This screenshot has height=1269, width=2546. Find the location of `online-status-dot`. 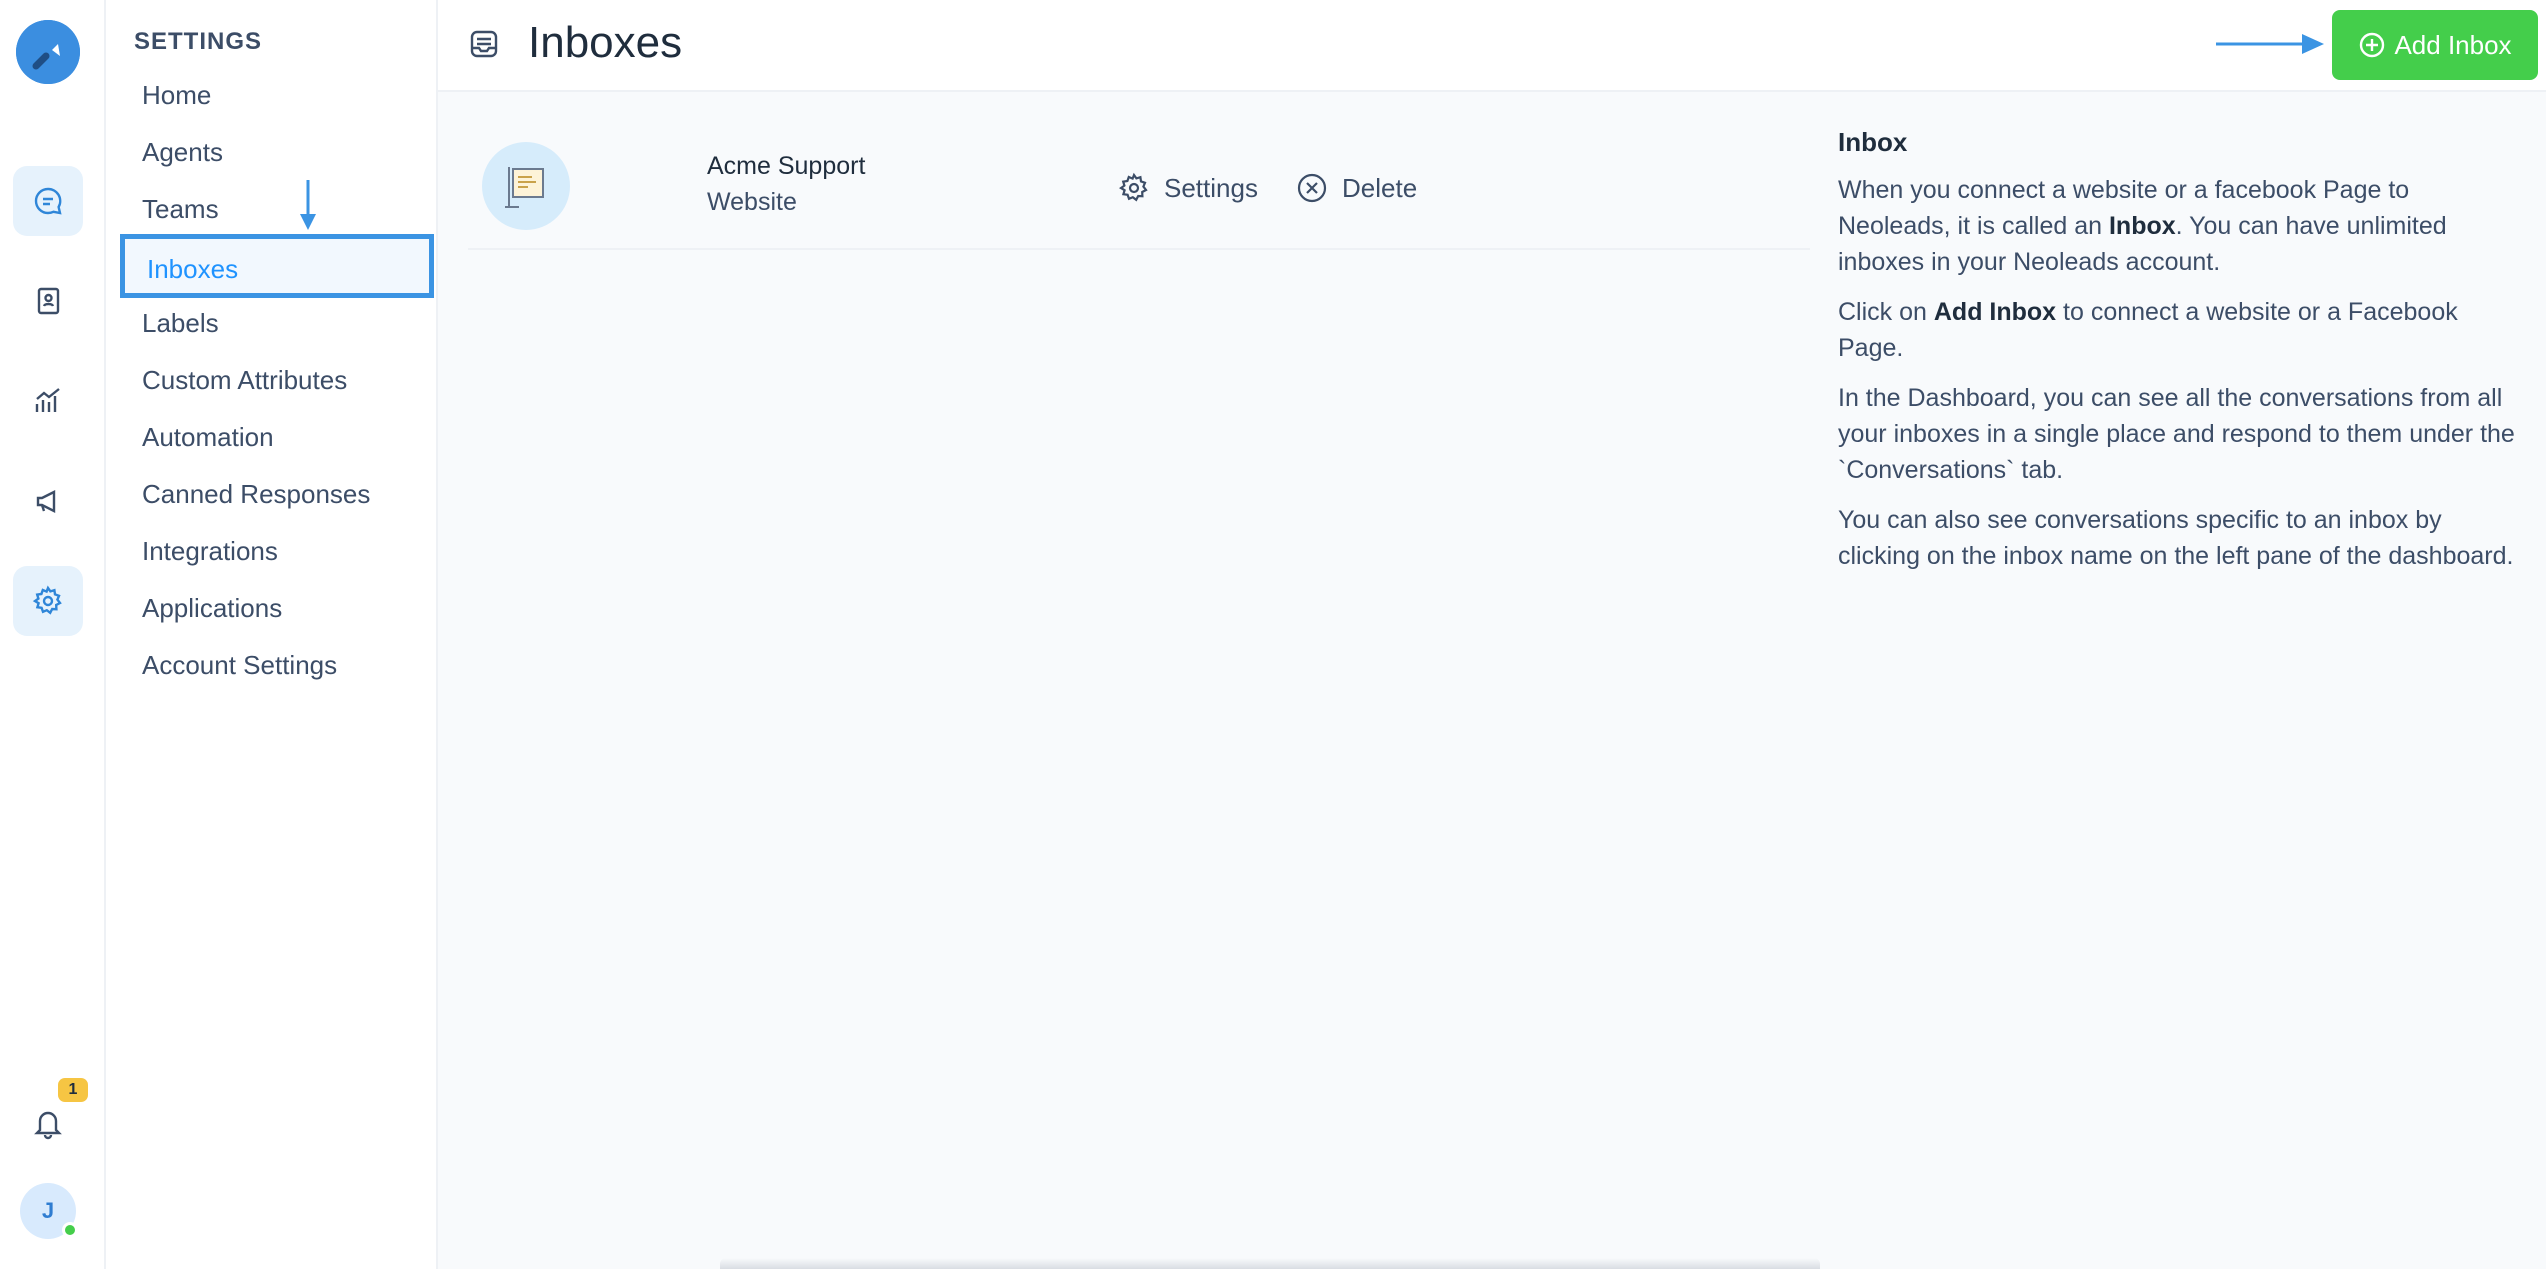

online-status-dot is located at coordinates (70, 1230).